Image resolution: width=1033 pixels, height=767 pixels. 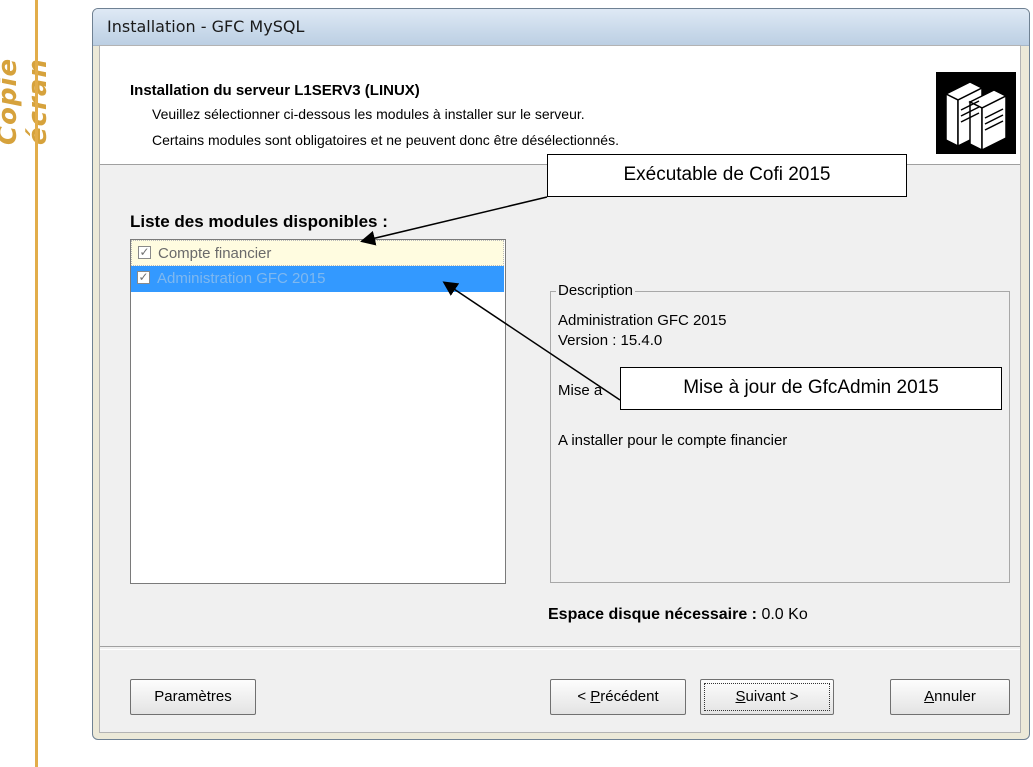 I want to click on description-version: Version : 15.4.0, so click(x=610, y=340).